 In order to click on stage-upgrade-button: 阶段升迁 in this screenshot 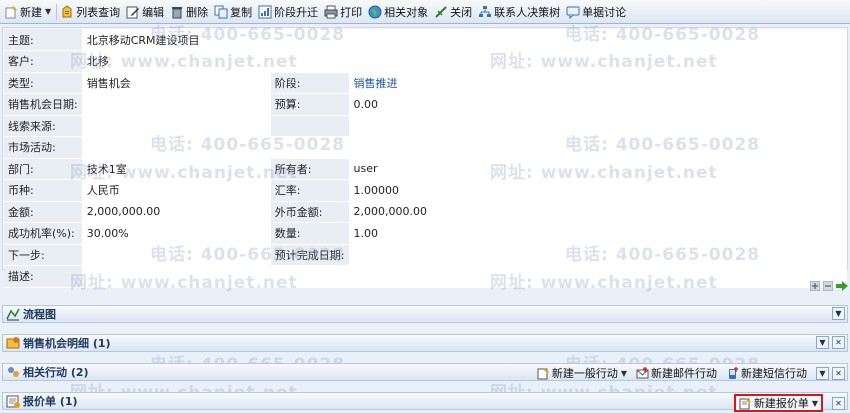, I will do `click(289, 12)`.